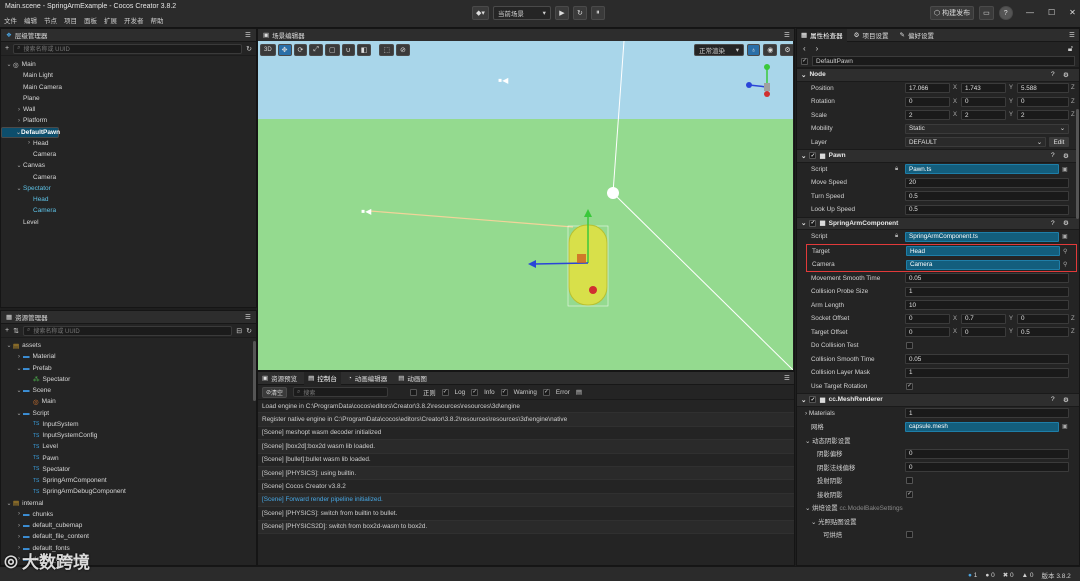 Image resolution: width=1080 pixels, height=581 pixels. I want to click on info-checkbox: ✓, so click(475, 392).